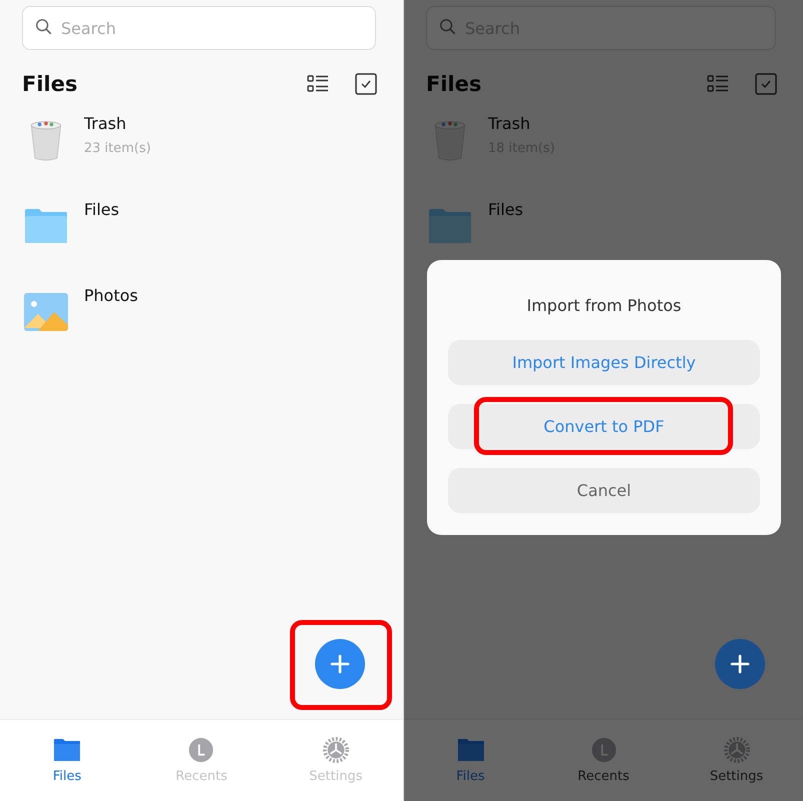 This screenshot has width=803, height=801. Describe the element at coordinates (111, 295) in the screenshot. I see `item-name: Photos` at that location.